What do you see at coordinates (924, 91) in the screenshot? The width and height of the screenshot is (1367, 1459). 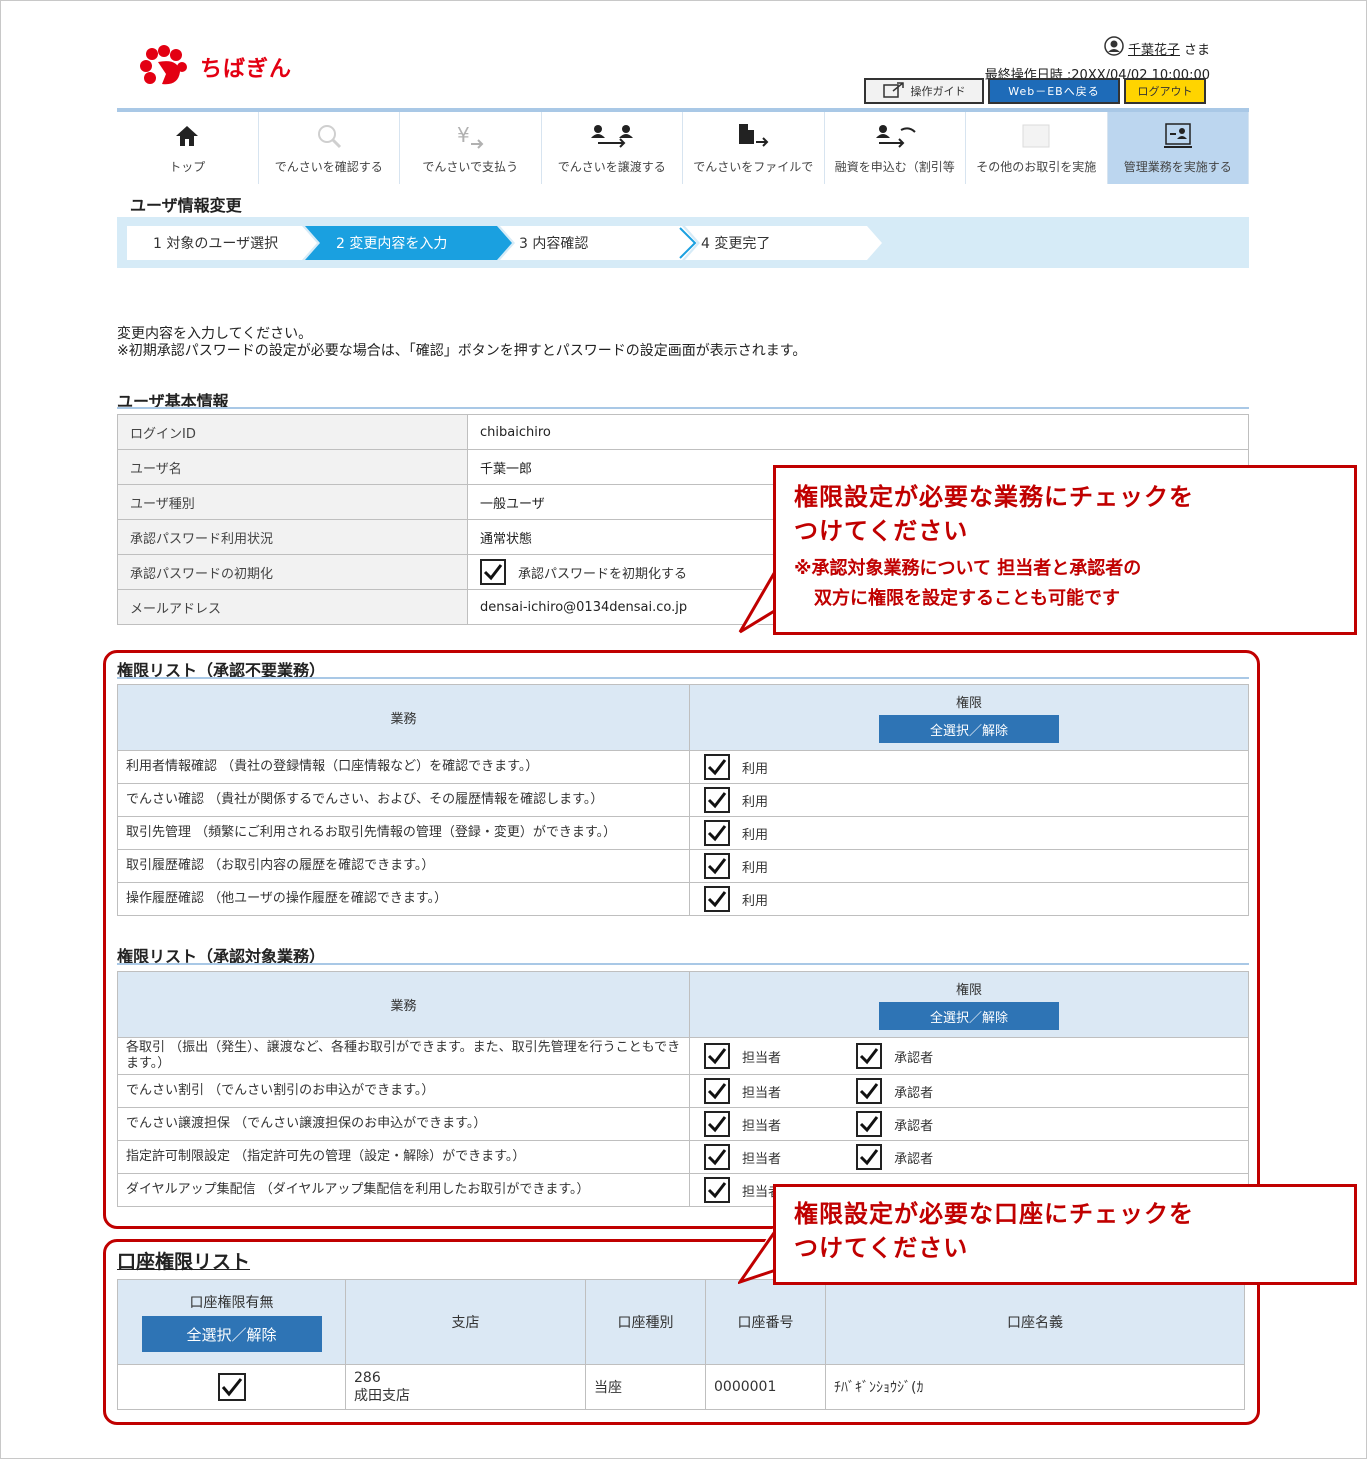 I see `operation-guide-button: 操作ガイド` at bounding box center [924, 91].